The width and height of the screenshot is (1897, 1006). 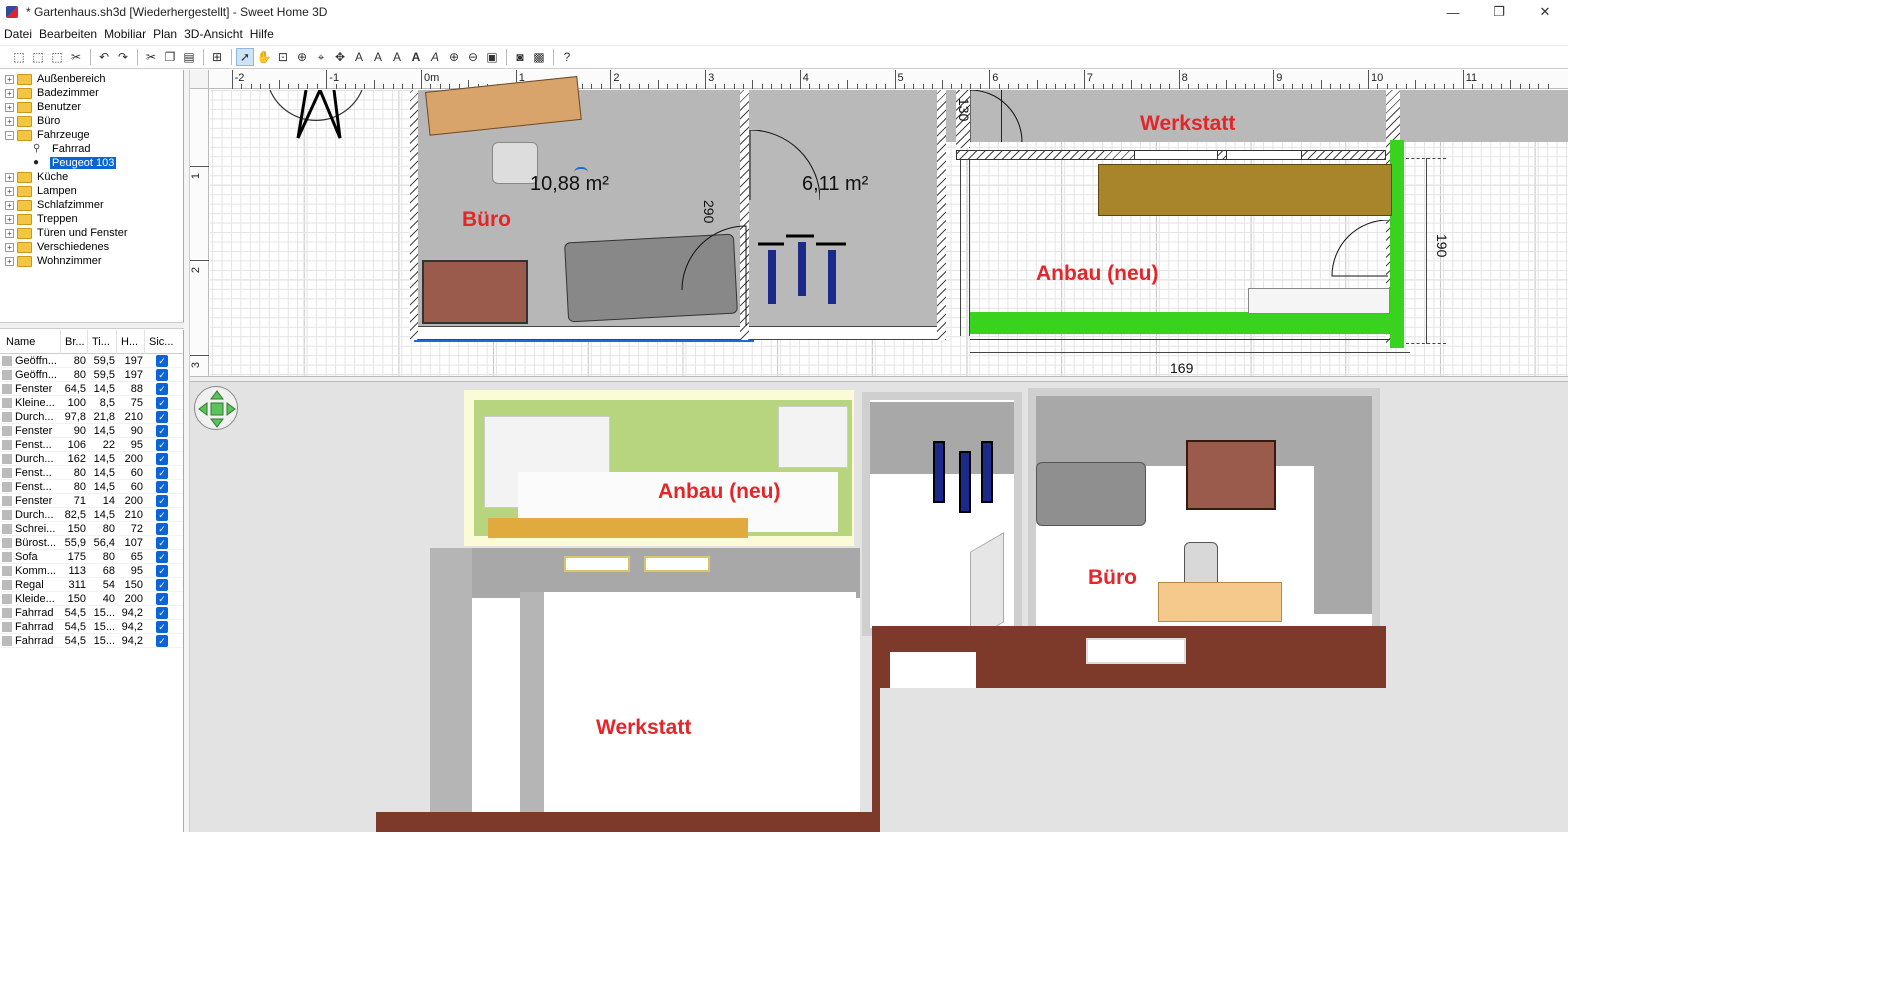 What do you see at coordinates (340, 57) in the screenshot?
I see `create-dimensions-icon: ✥` at bounding box center [340, 57].